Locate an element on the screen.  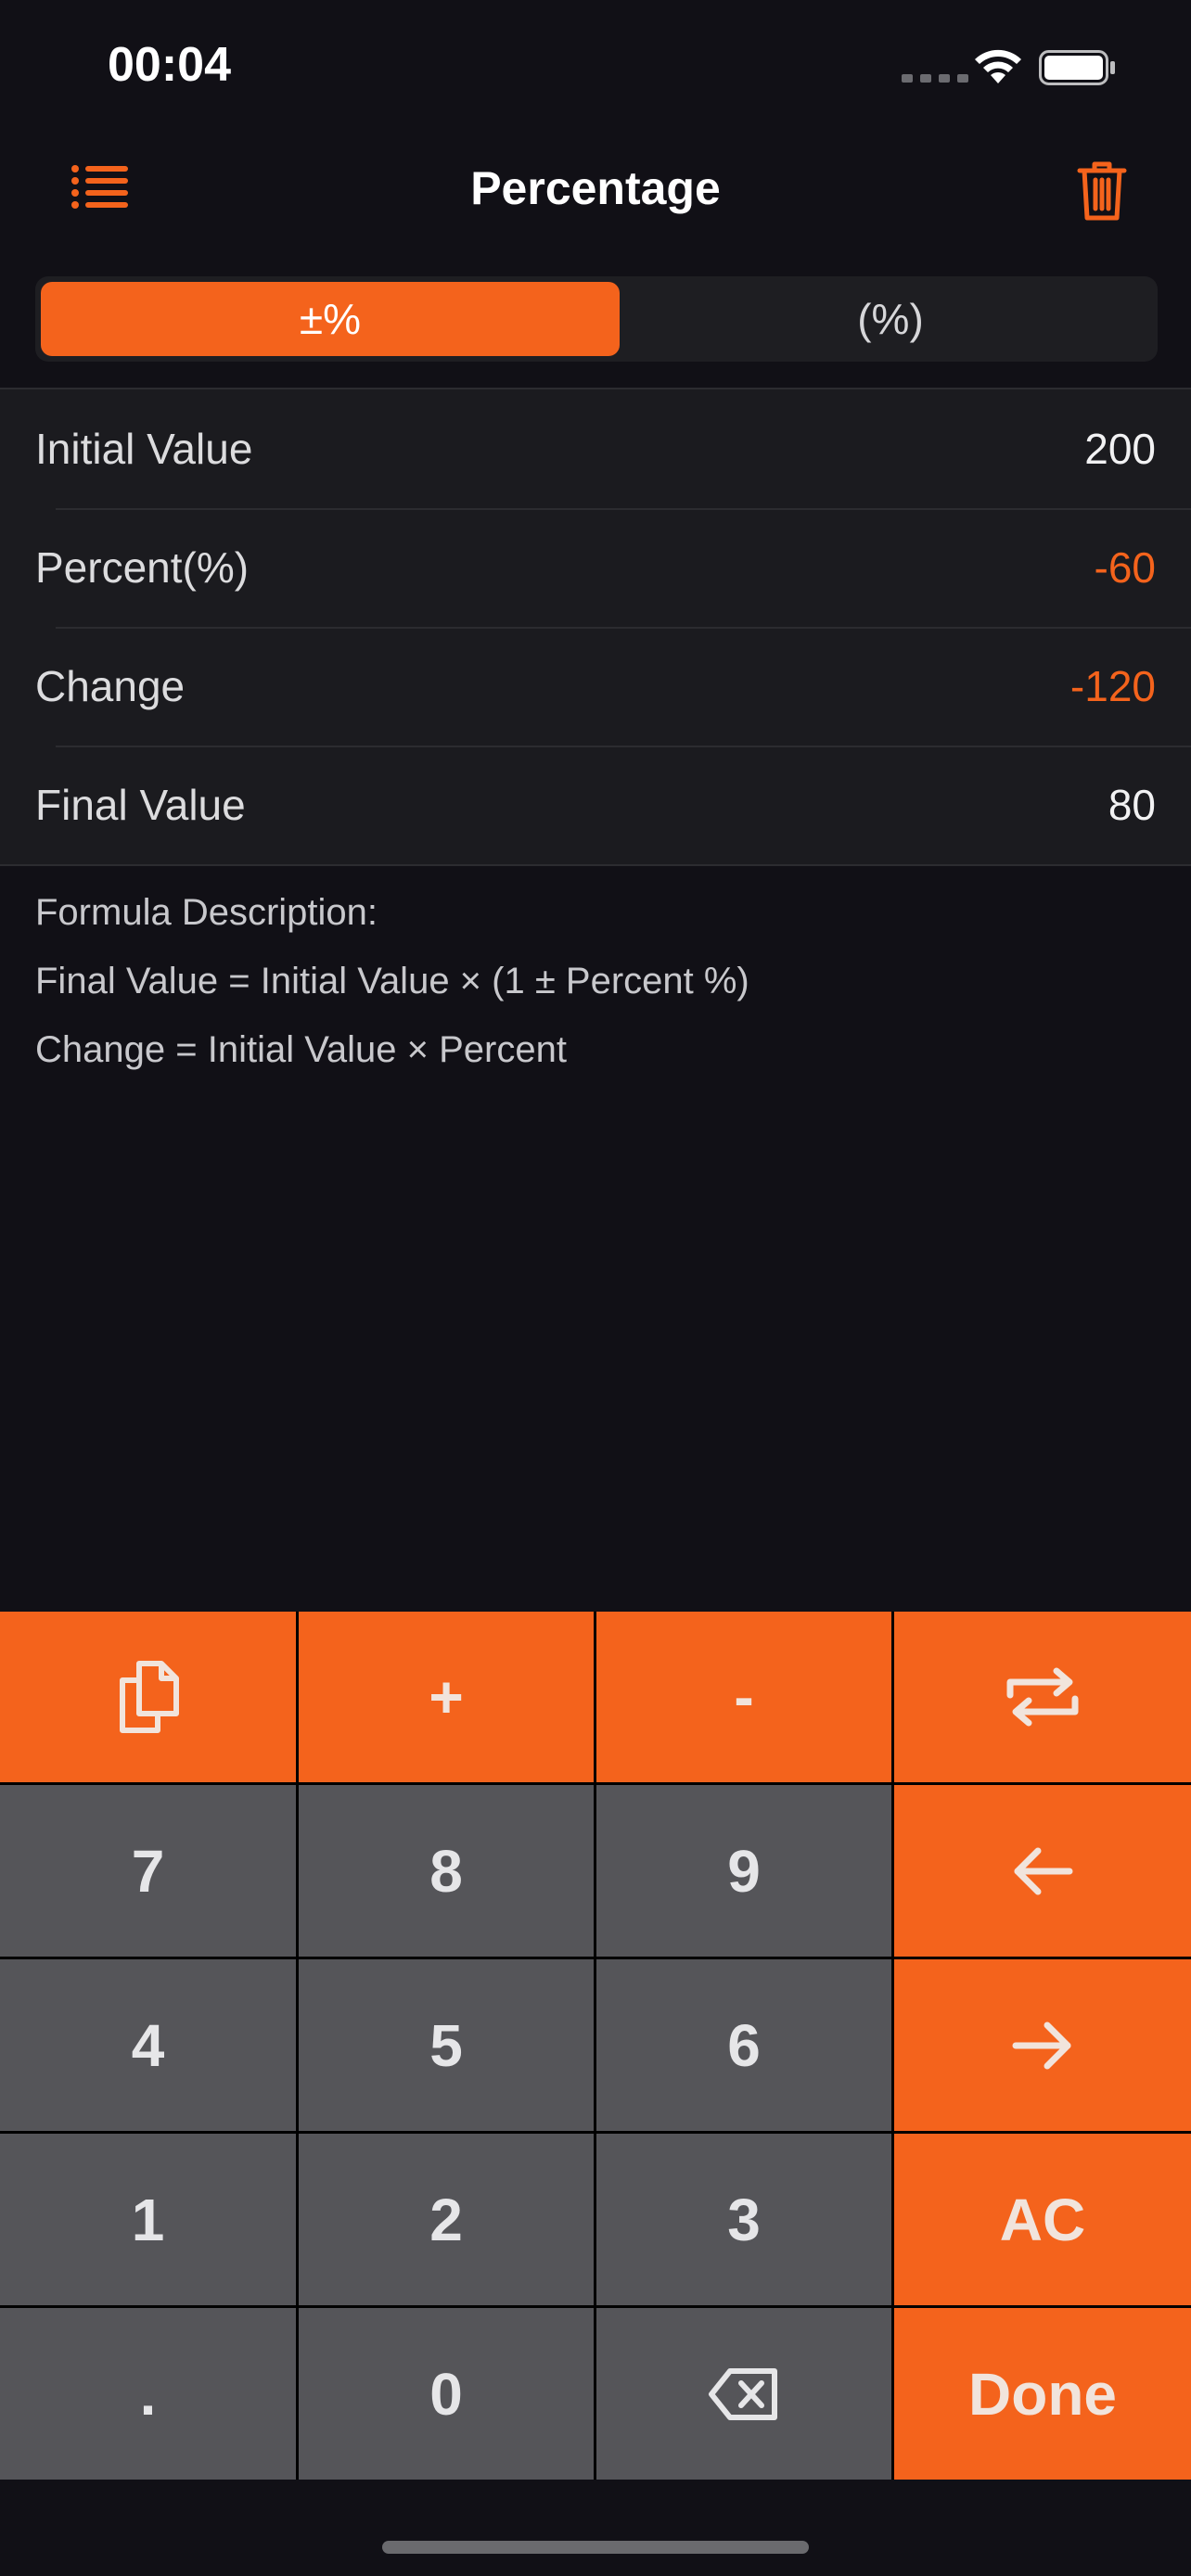
wifi-icon is located at coordinates (998, 66).